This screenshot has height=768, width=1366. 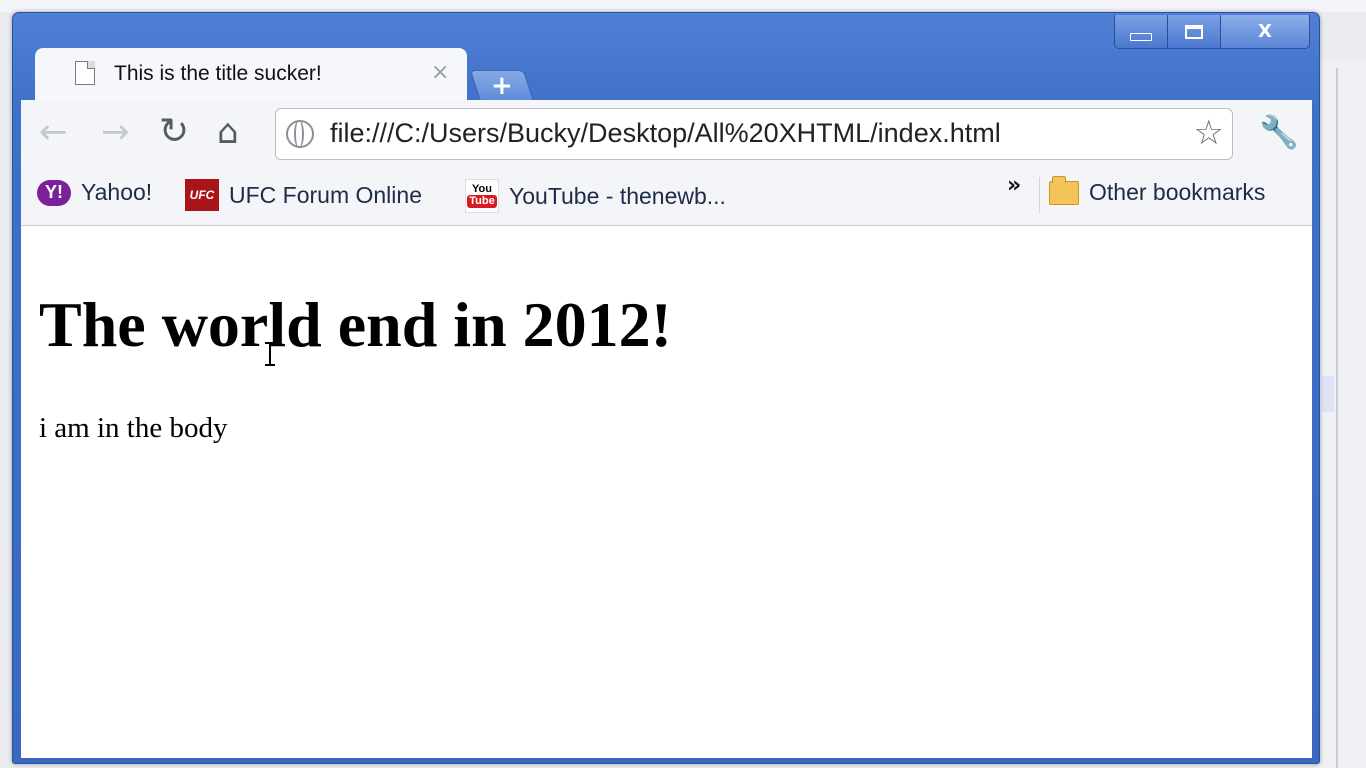 What do you see at coordinates (1337, 418) in the screenshot?
I see `background-window-edge` at bounding box center [1337, 418].